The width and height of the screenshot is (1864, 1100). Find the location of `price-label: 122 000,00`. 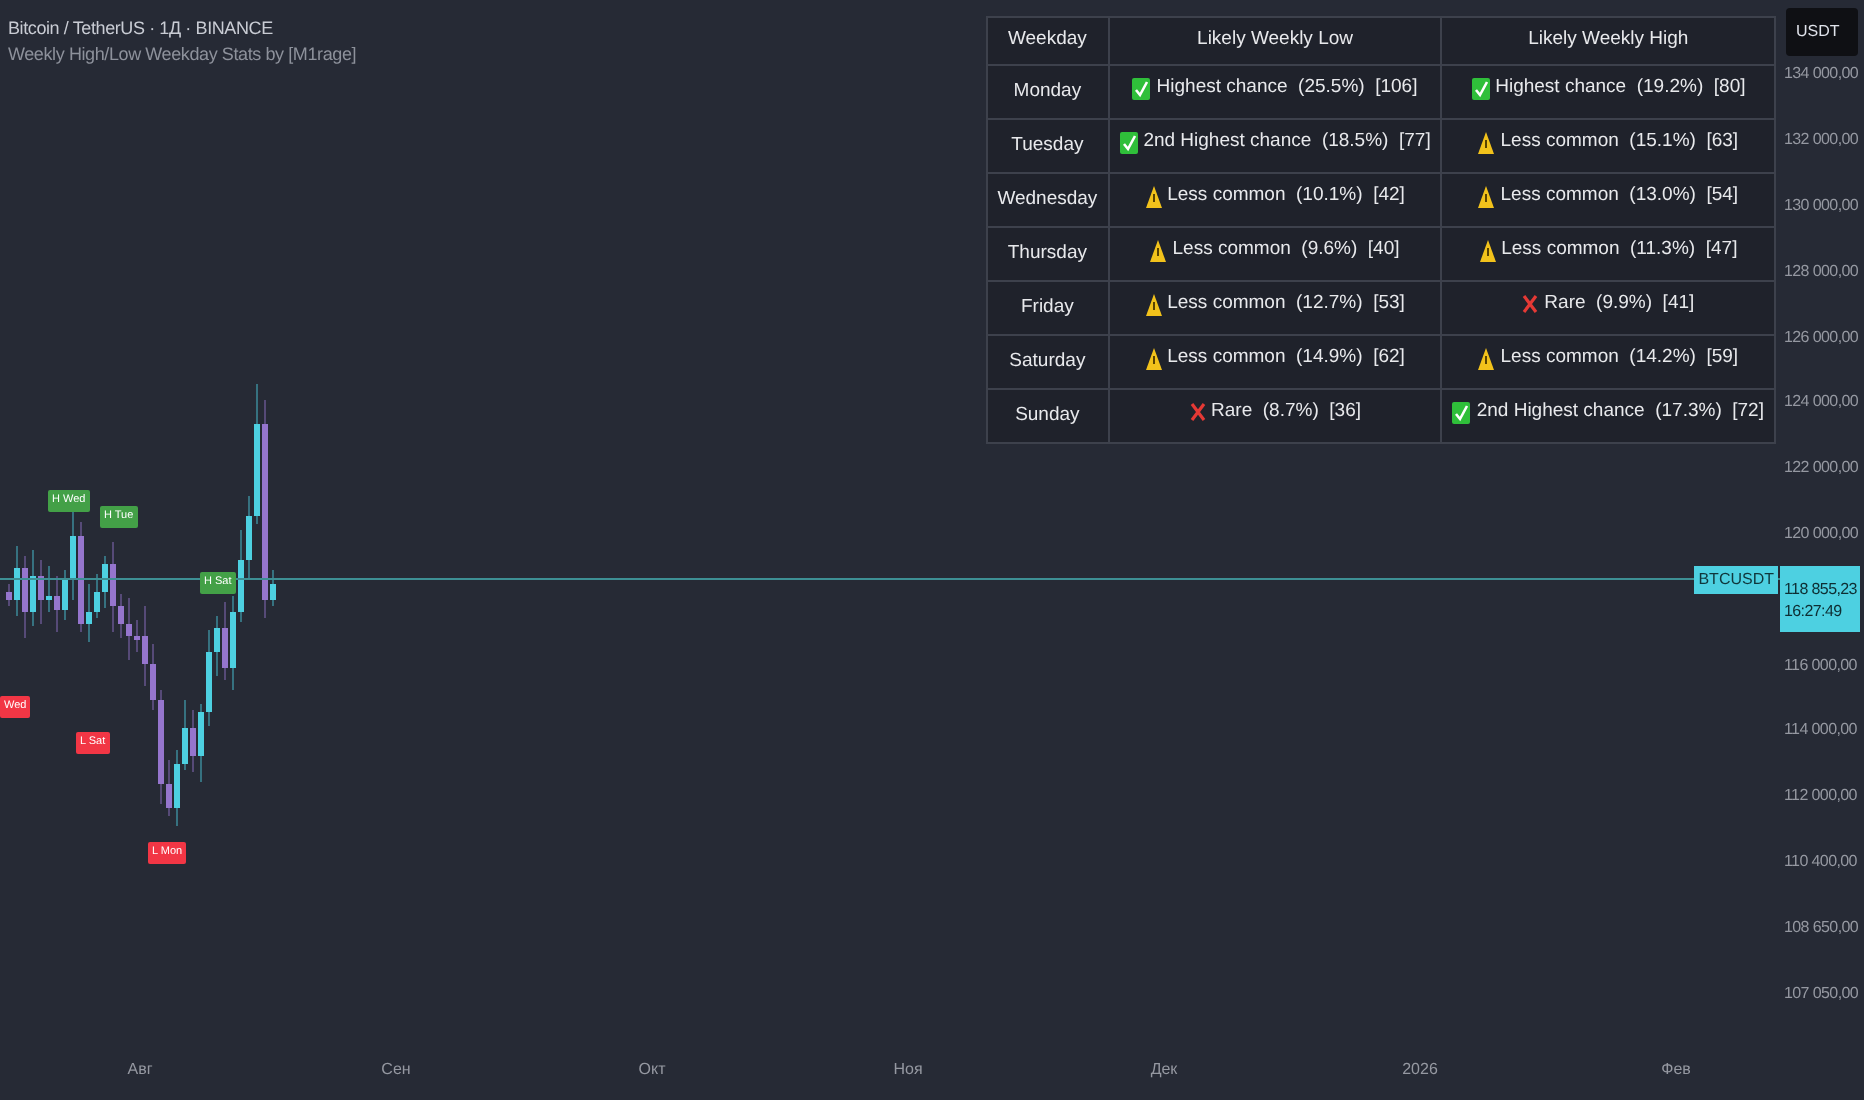

price-label: 122 000,00 is located at coordinates (1821, 468).